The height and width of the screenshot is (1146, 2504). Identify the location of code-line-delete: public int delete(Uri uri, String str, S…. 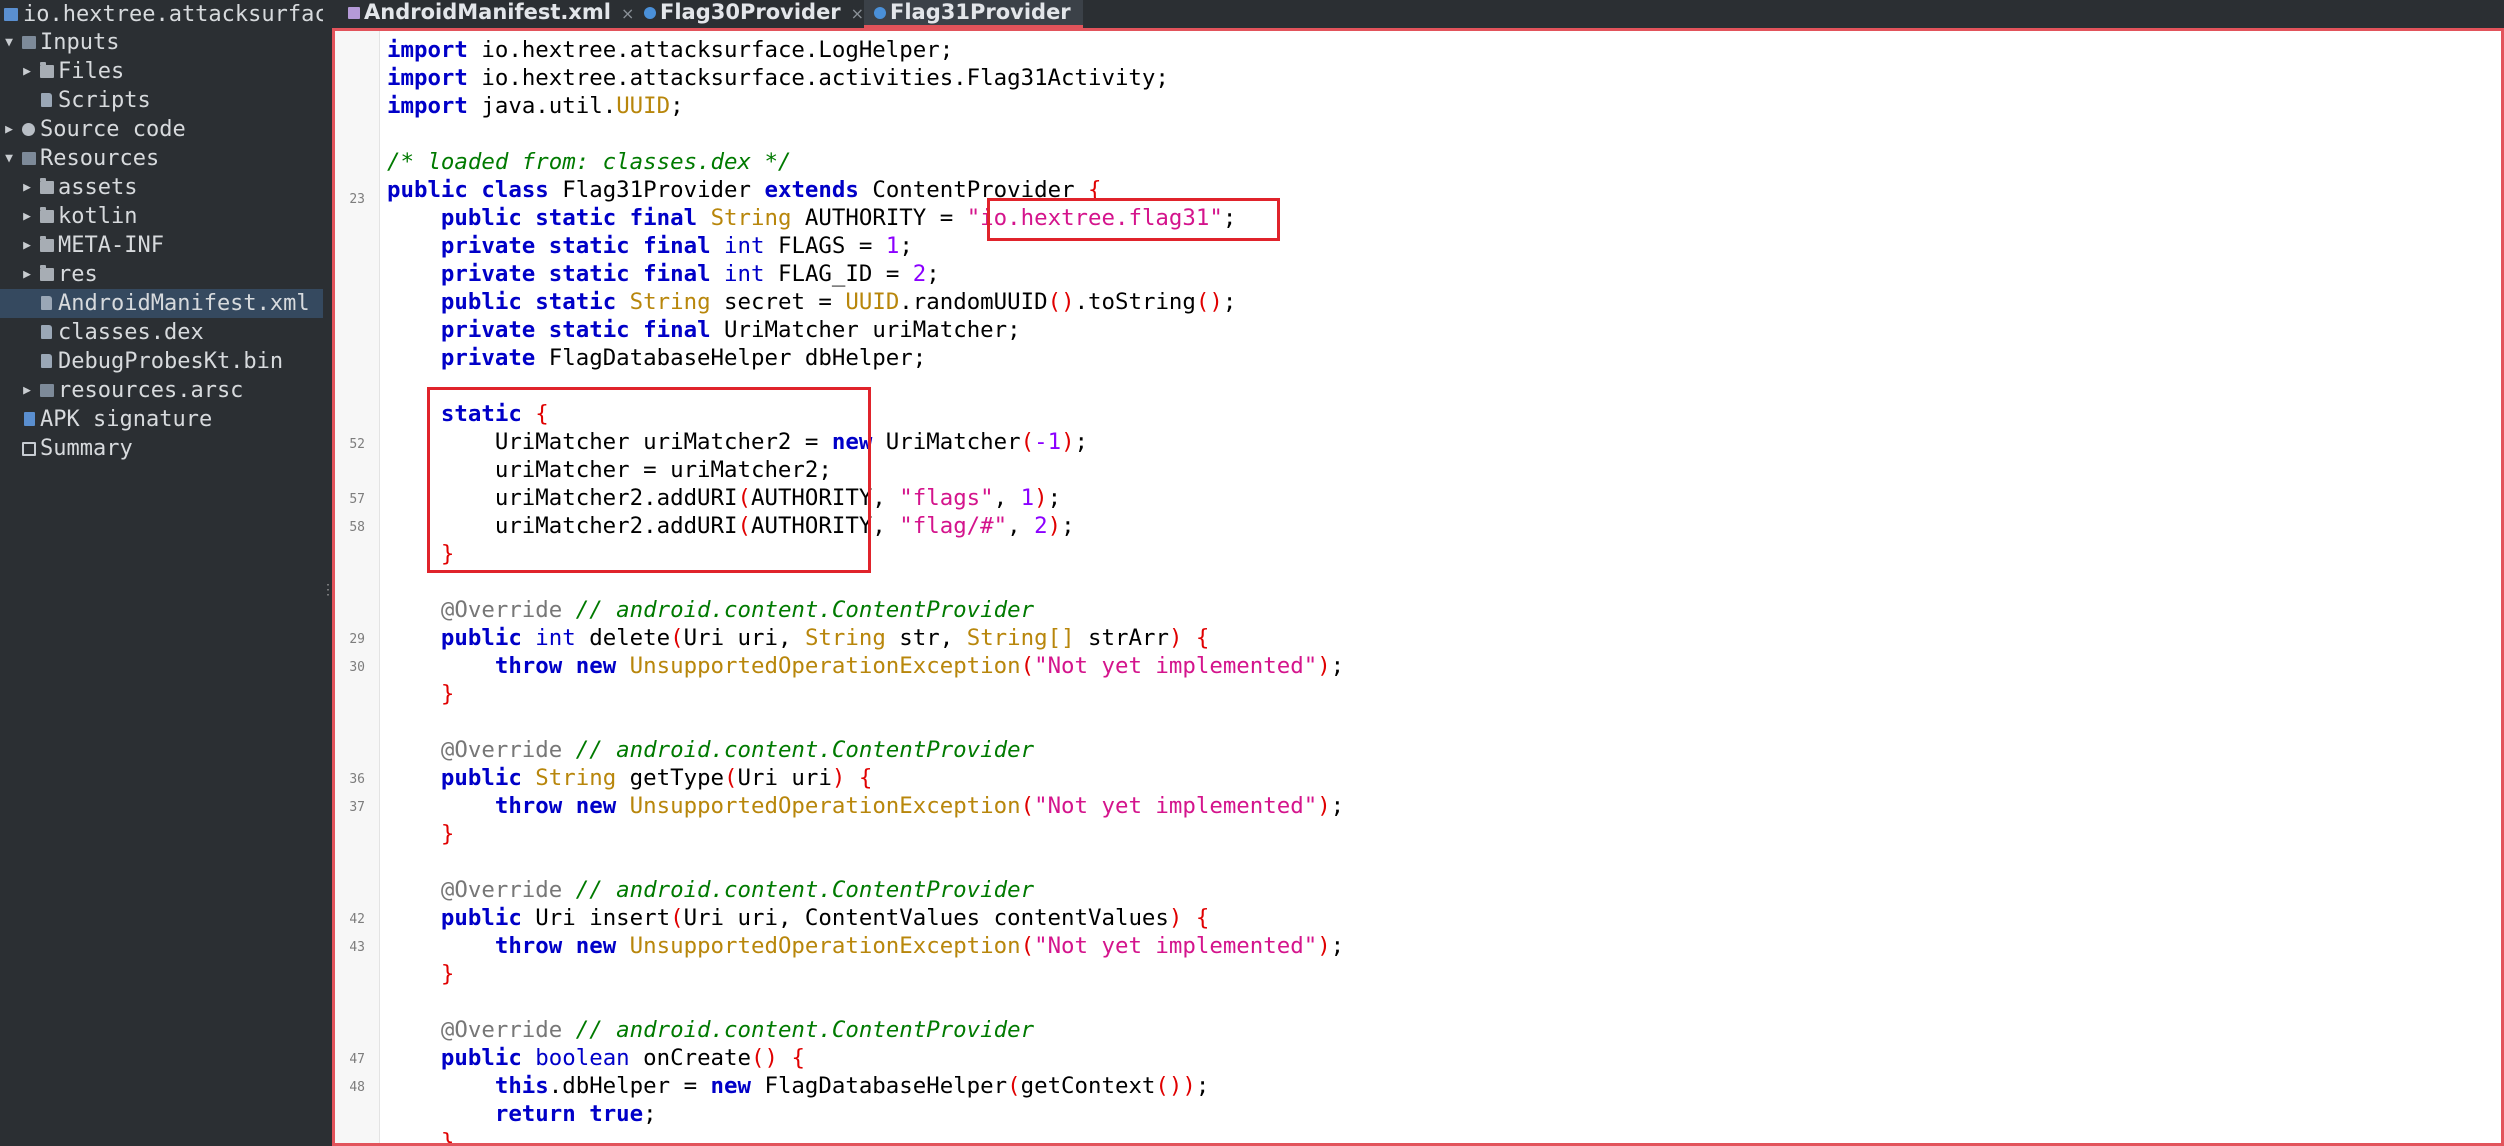
(825, 638).